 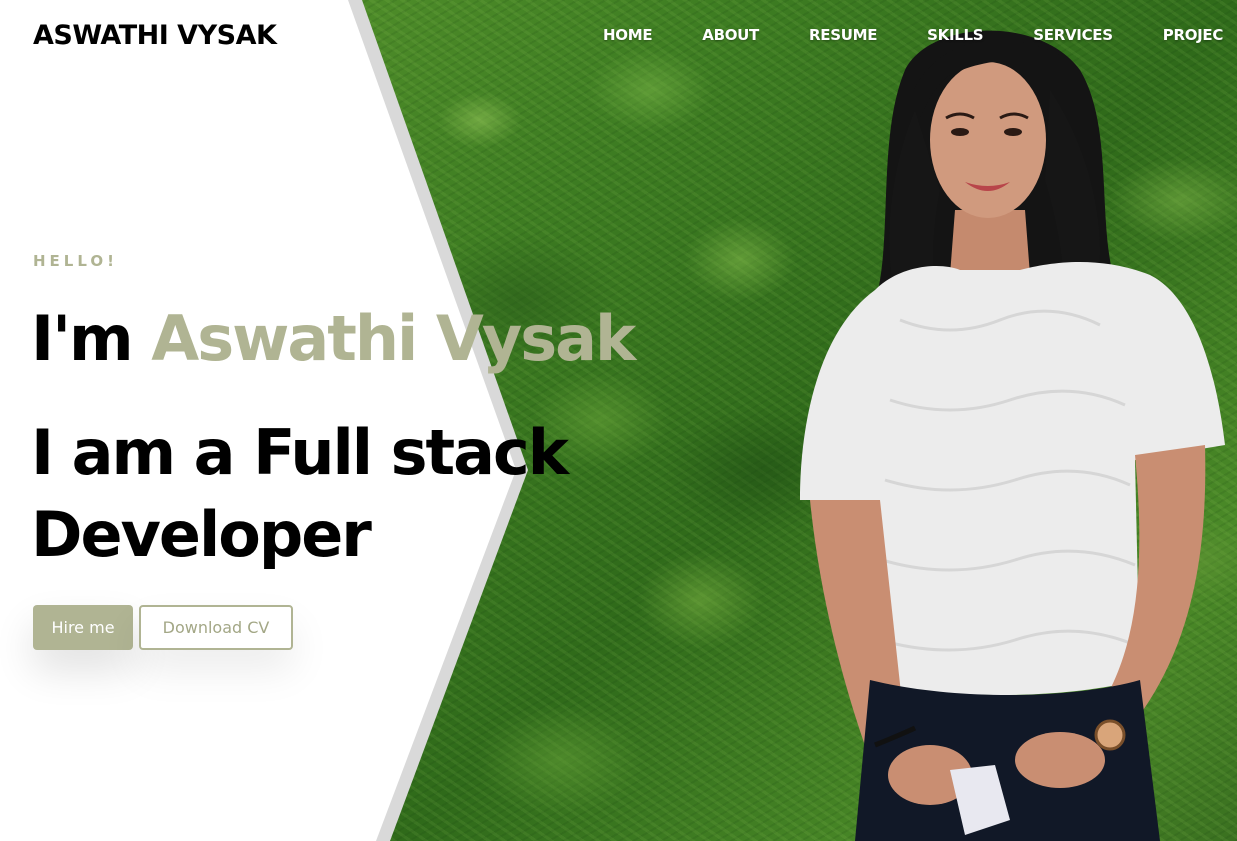 What do you see at coordinates (155, 35) in the screenshot?
I see `brand-logo: ASWATHI VYSAK` at bounding box center [155, 35].